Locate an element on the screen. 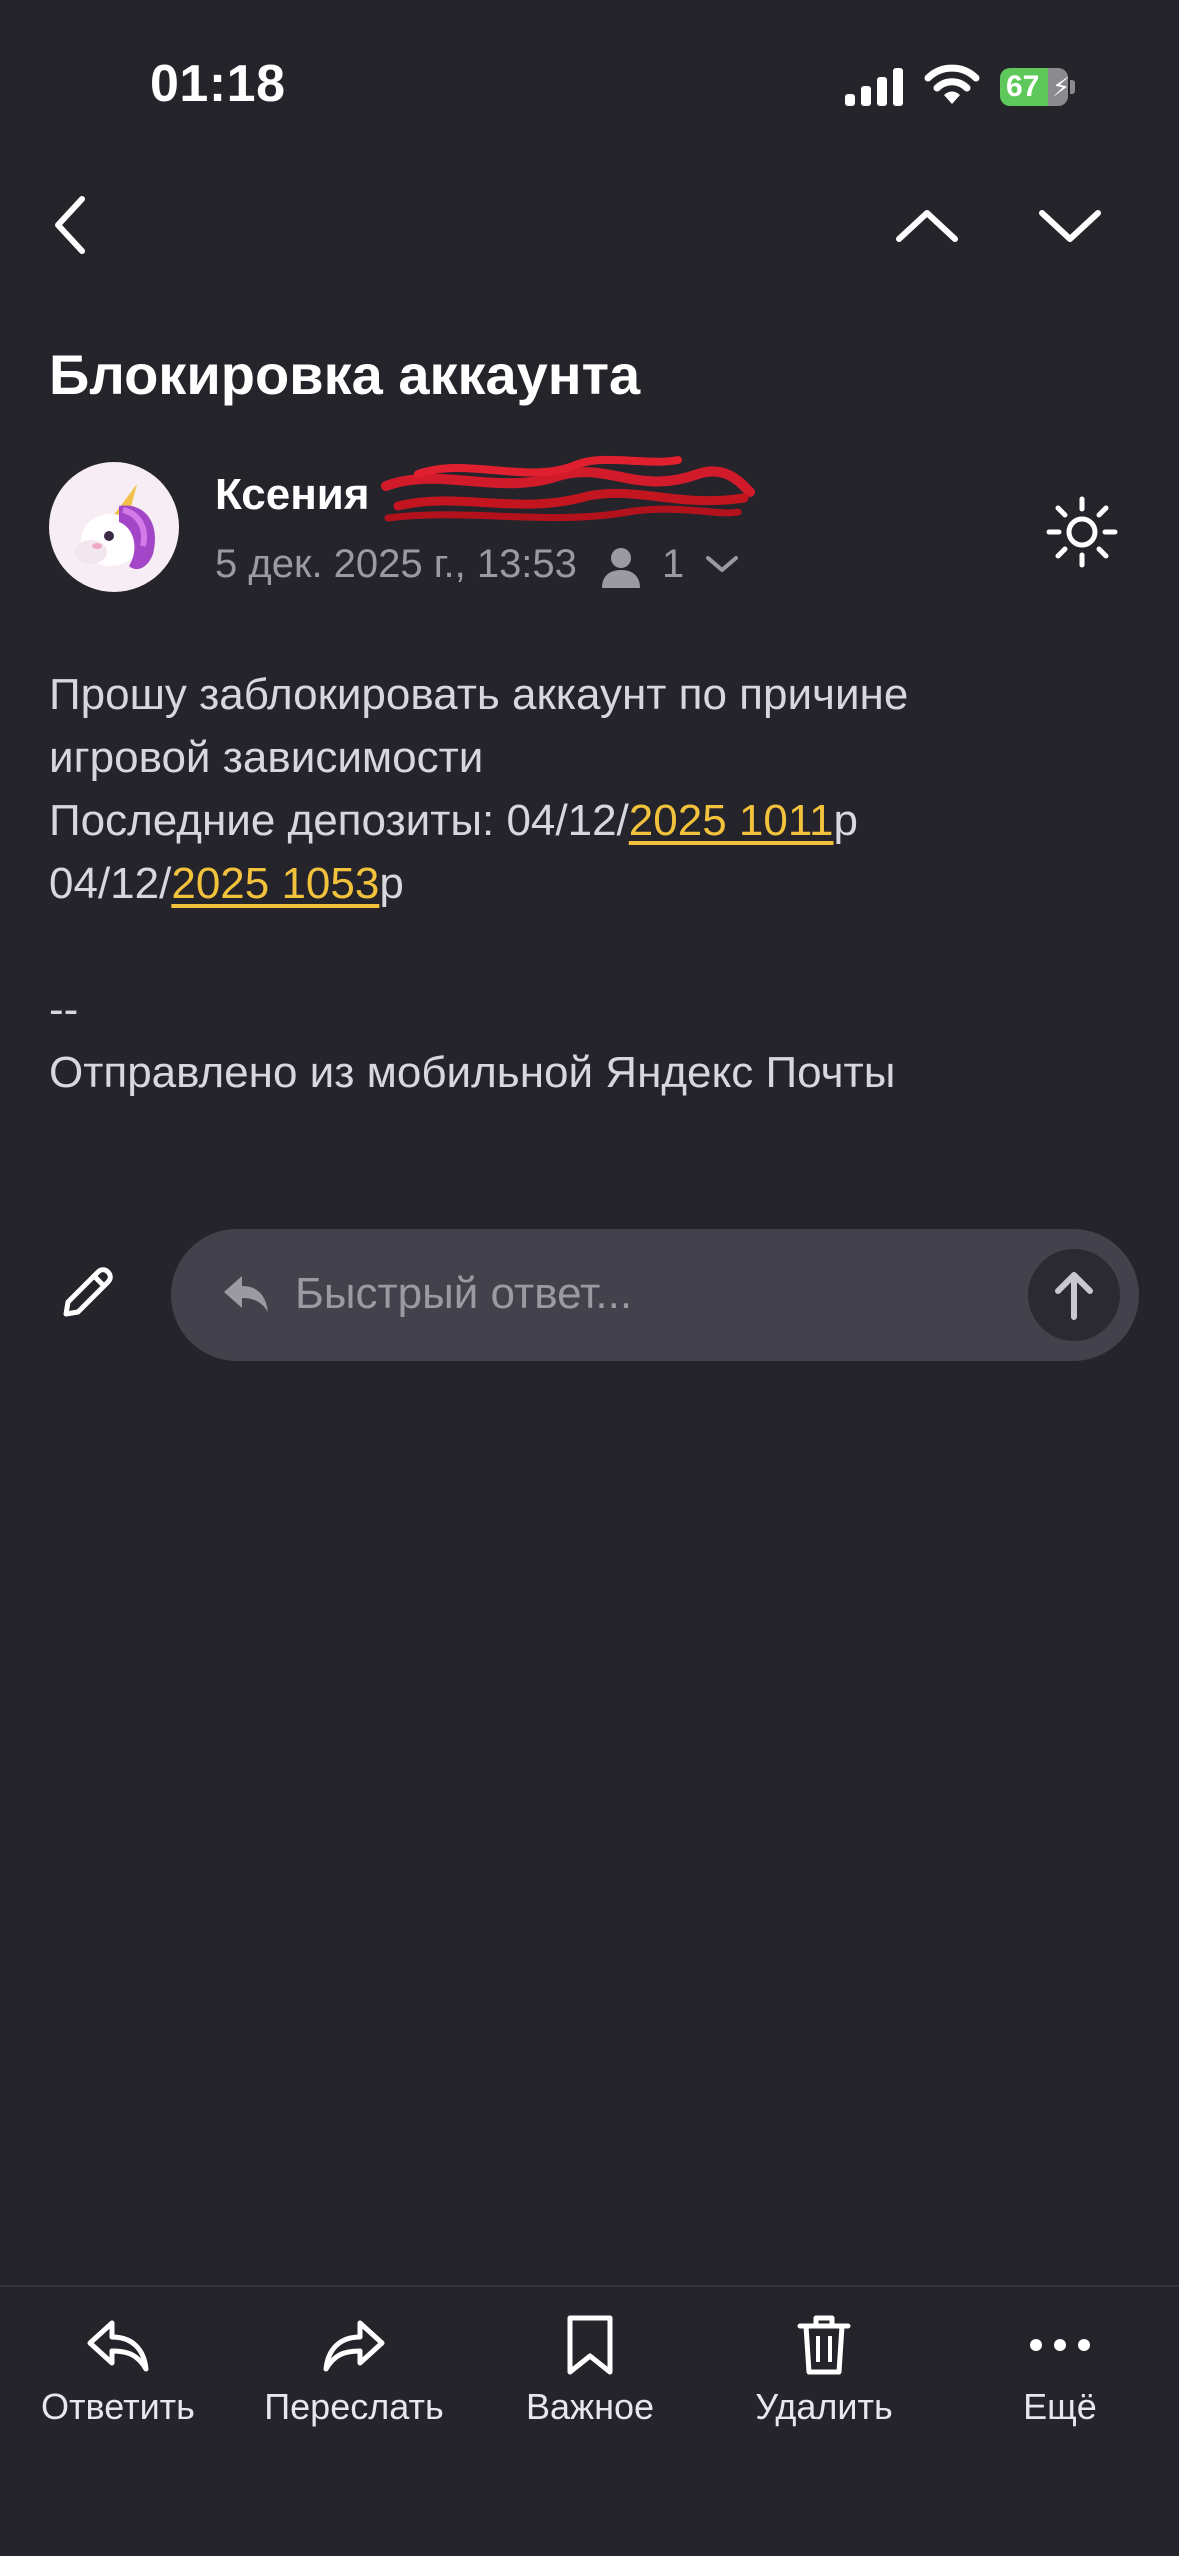 The image size is (1179, 2556). sun-icon is located at coordinates (1082, 532).